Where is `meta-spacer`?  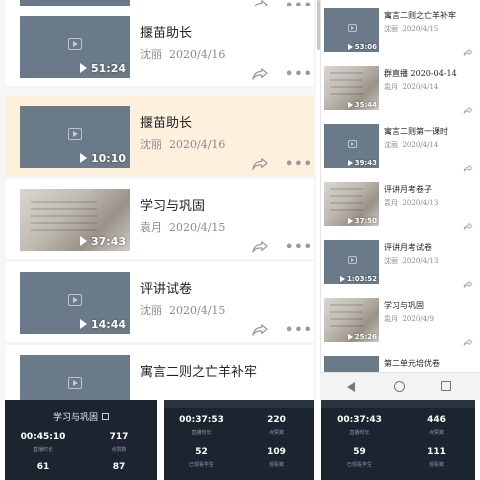 meta-spacer is located at coordinates (165, 227).